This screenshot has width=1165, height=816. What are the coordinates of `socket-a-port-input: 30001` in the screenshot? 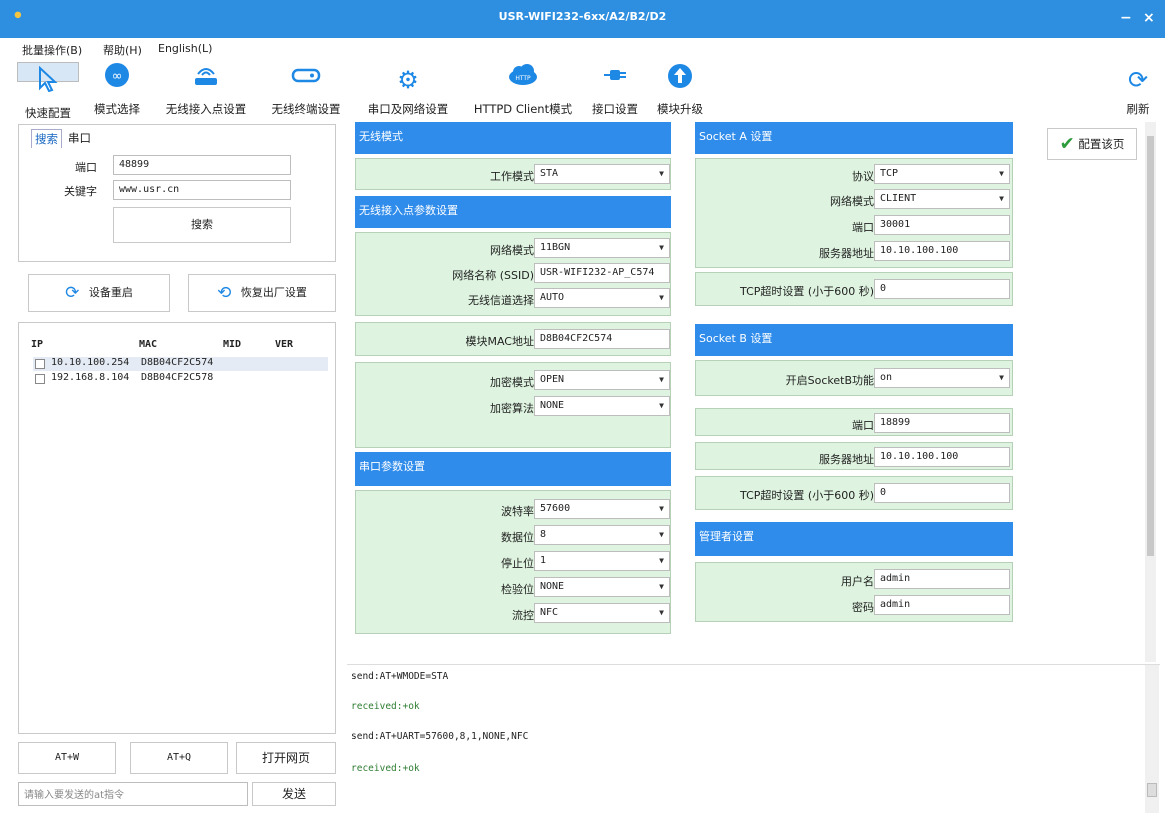 It's located at (942, 225).